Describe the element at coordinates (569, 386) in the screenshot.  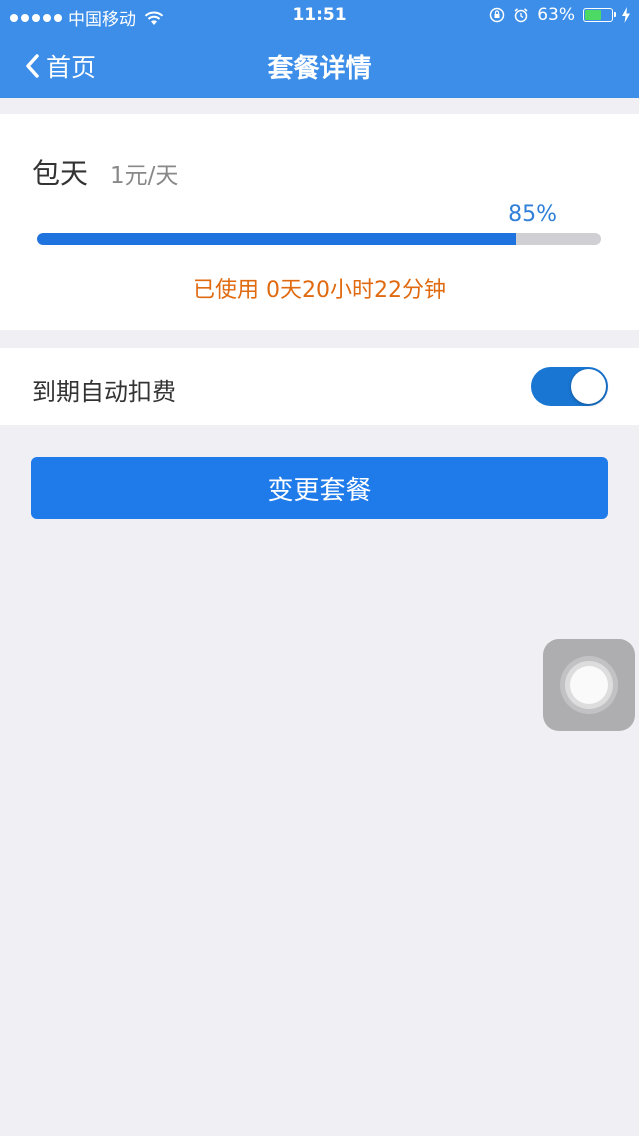
I see `autopay-toggle` at that location.